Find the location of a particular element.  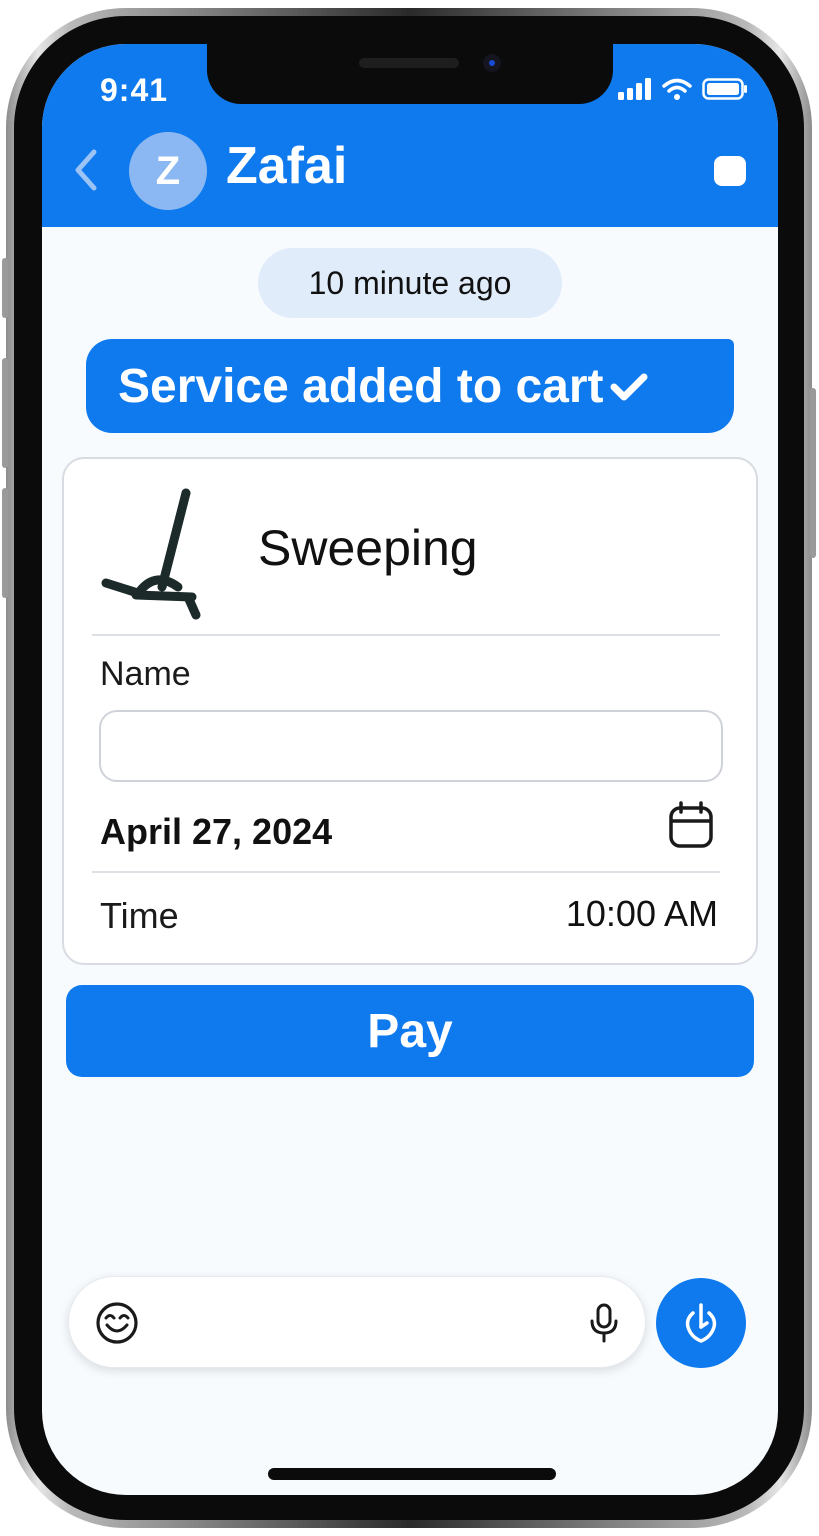

name-field is located at coordinates (411, 746).